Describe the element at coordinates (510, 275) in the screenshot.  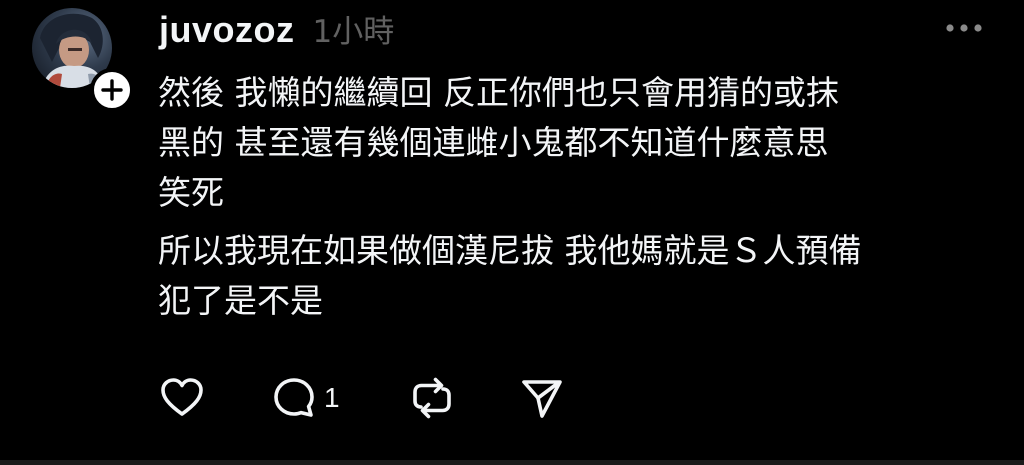
I see `post-paragraph: 所以我現在如果做個漢尼拔 我他媽就是Ｓ人預備 犯了是不是` at that location.